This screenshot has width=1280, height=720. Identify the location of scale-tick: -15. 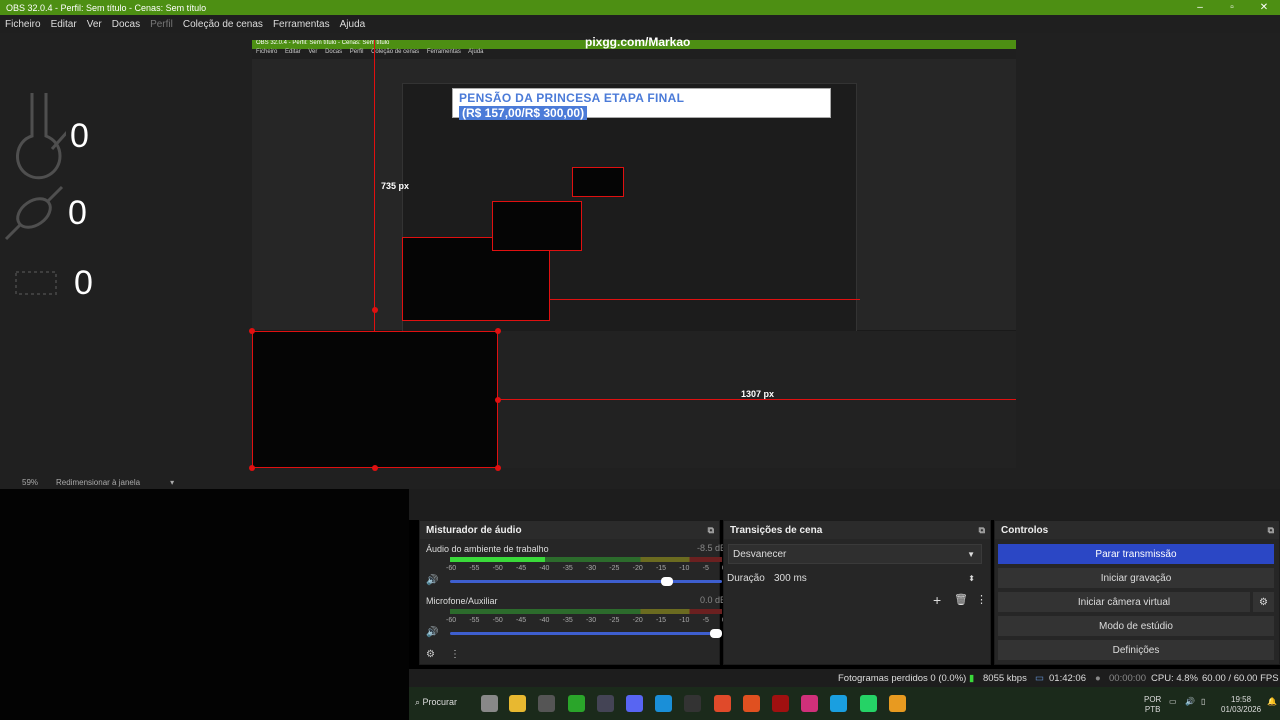
(661, 568).